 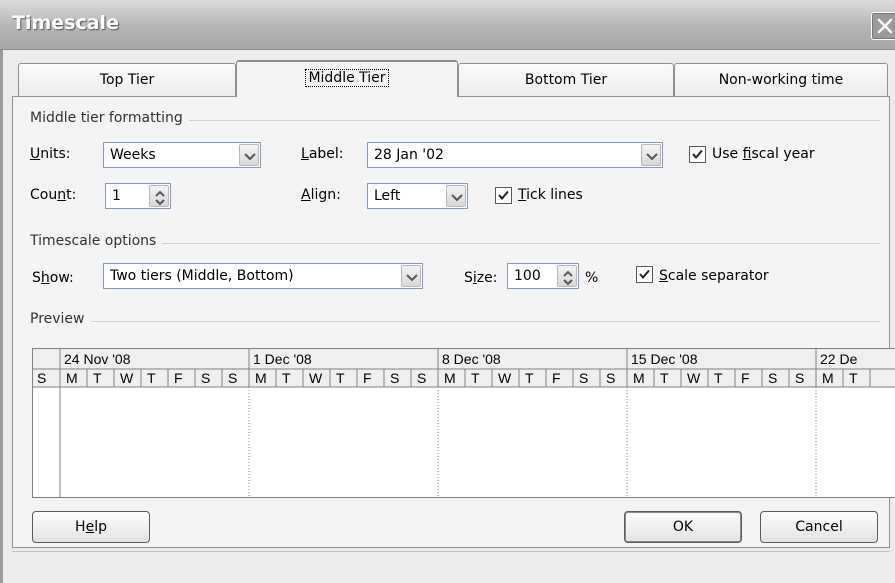 What do you see at coordinates (322, 154) in the screenshot?
I see `label-label: Label:` at bounding box center [322, 154].